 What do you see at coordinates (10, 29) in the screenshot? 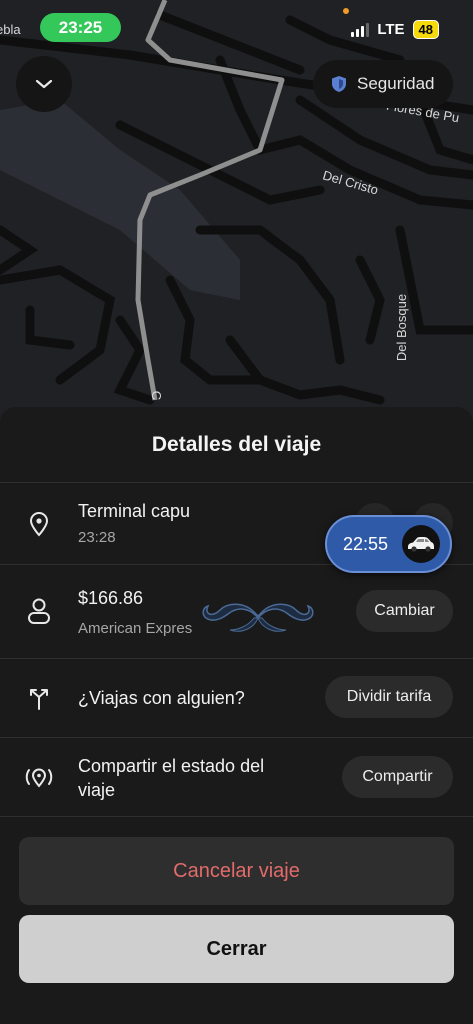
I see `street-label: ebla` at bounding box center [10, 29].